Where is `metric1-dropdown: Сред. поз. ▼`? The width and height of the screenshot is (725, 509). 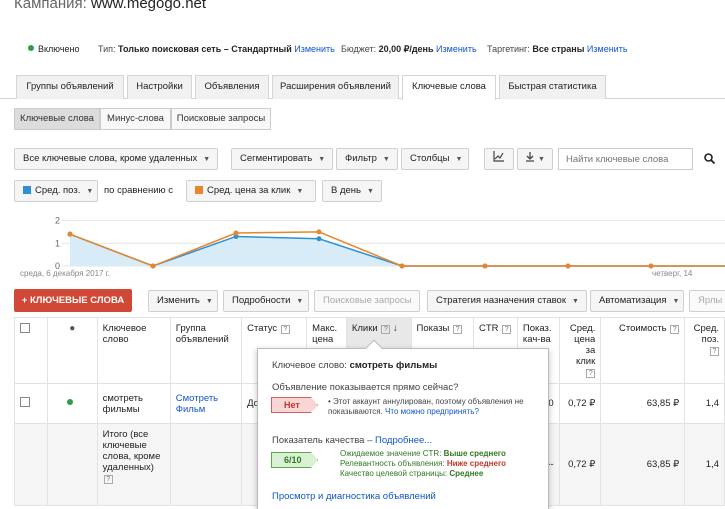 metric1-dropdown: Сред. поз. ▼ is located at coordinates (56, 191).